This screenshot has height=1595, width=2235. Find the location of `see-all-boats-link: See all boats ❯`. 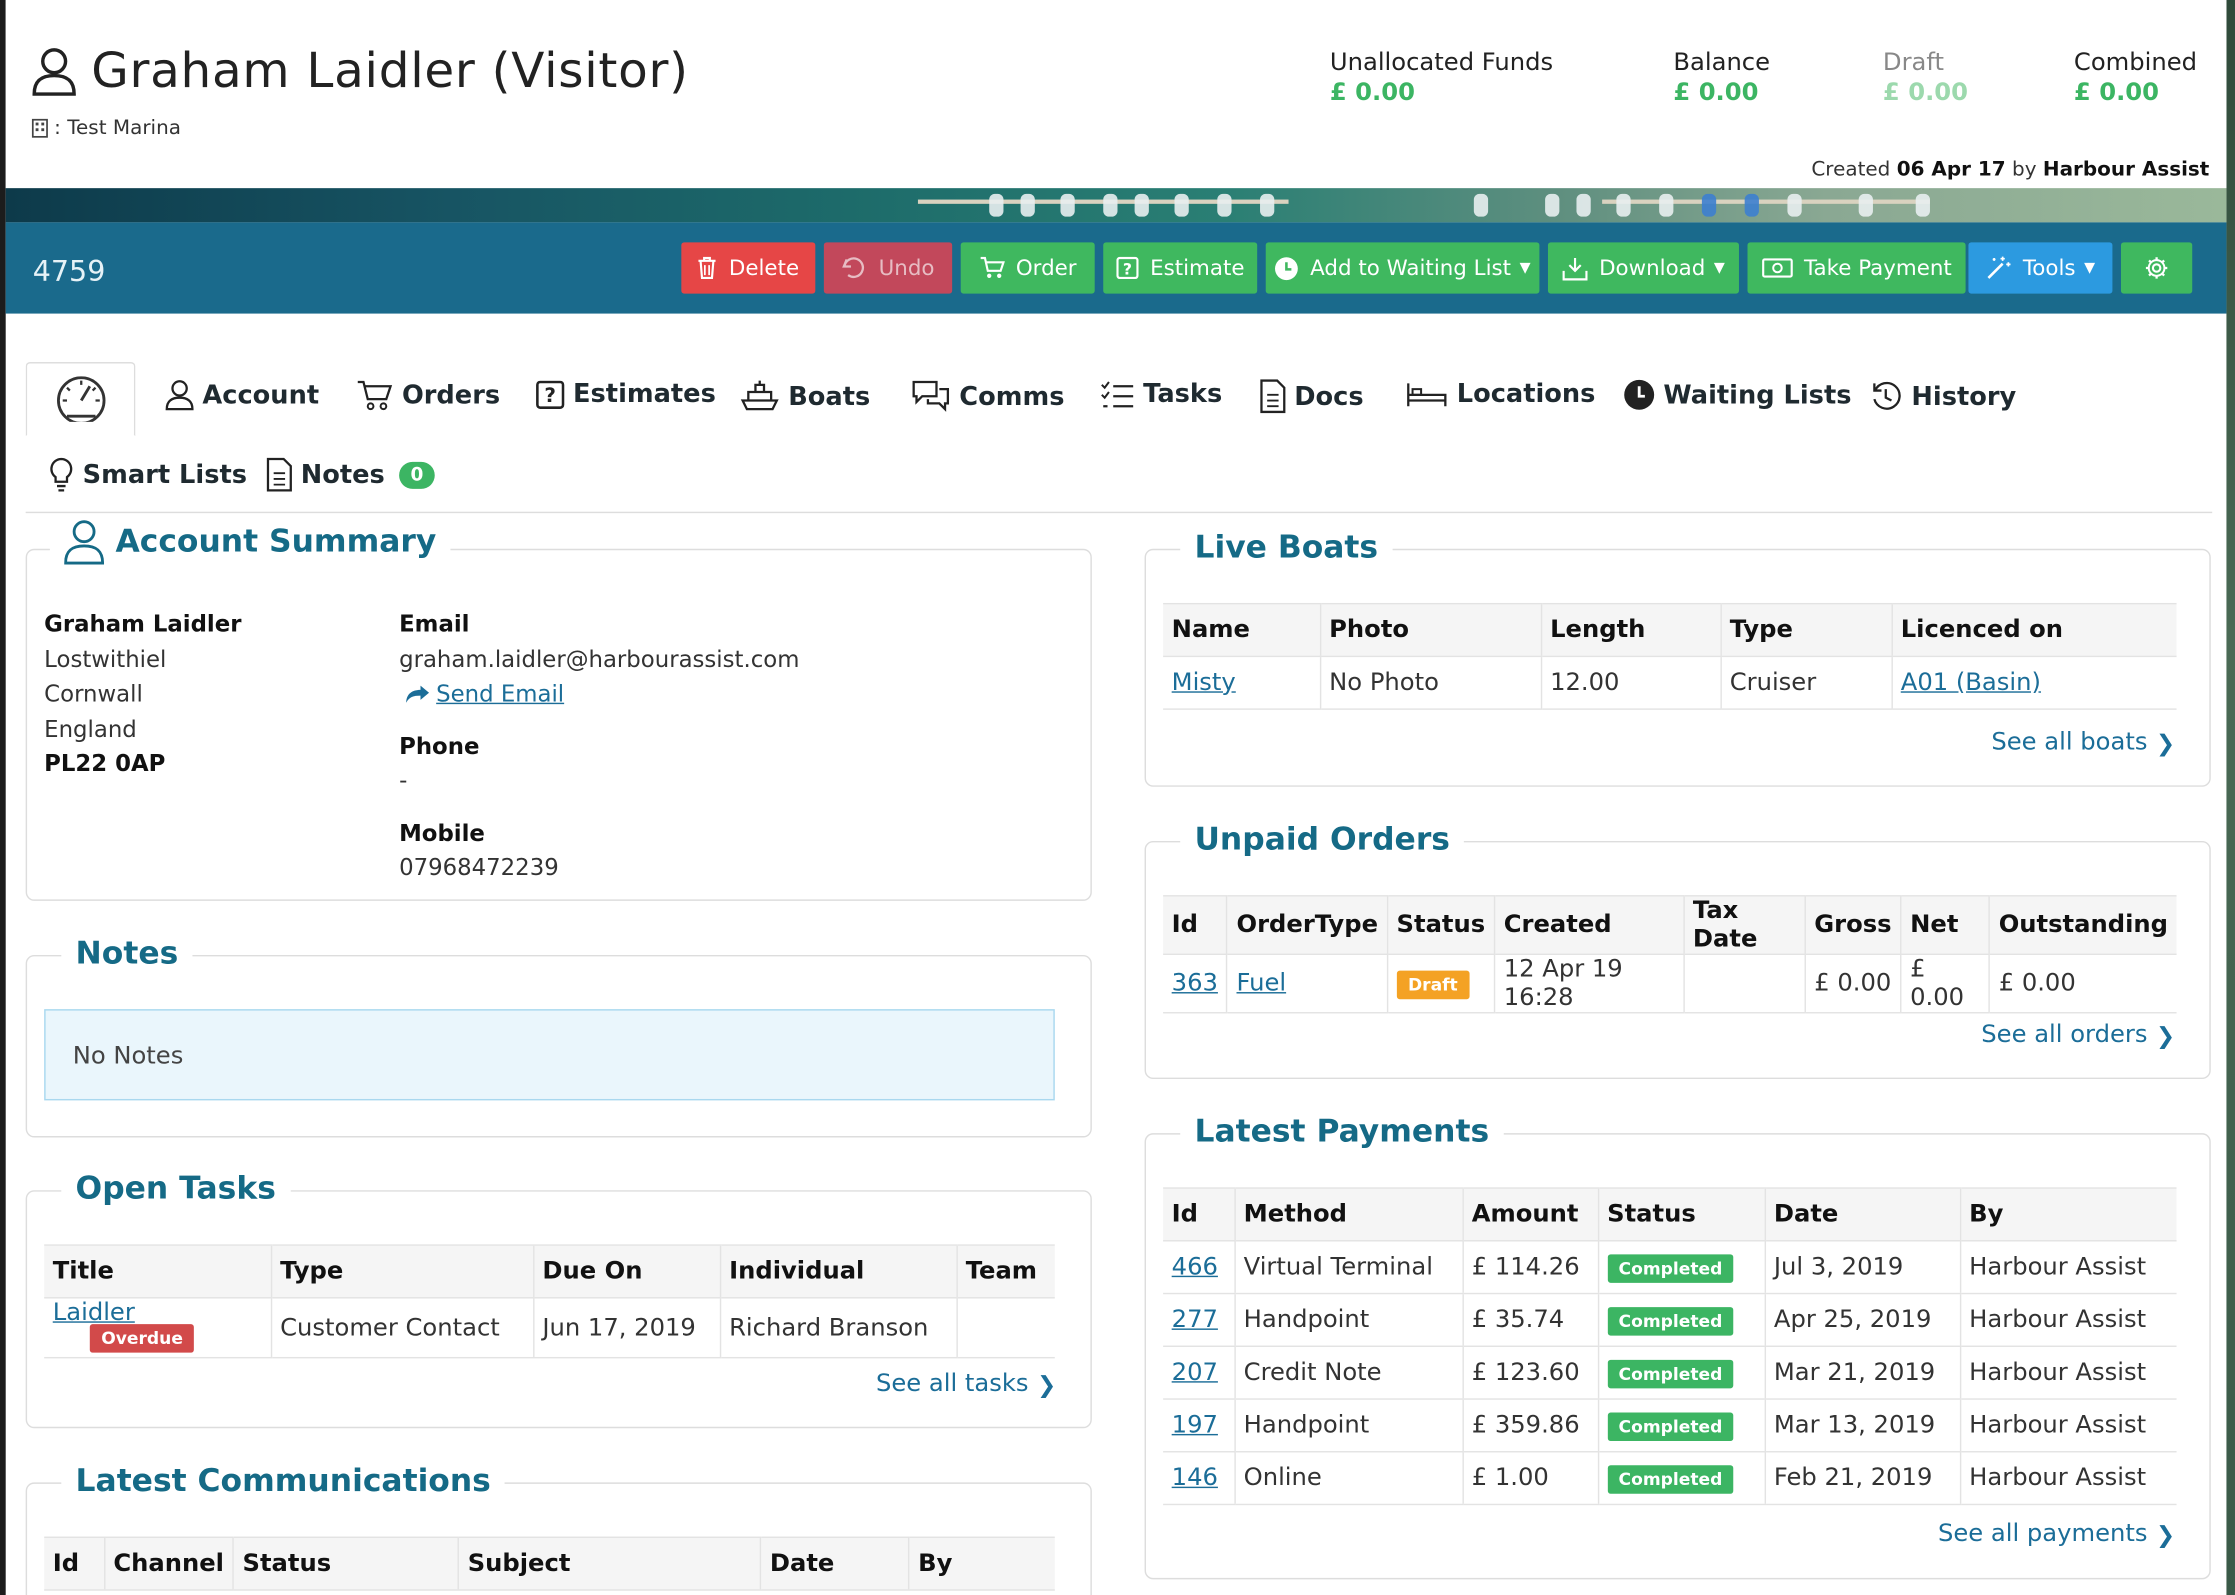

see-all-boats-link: See all boats ❯ is located at coordinates (2083, 742).